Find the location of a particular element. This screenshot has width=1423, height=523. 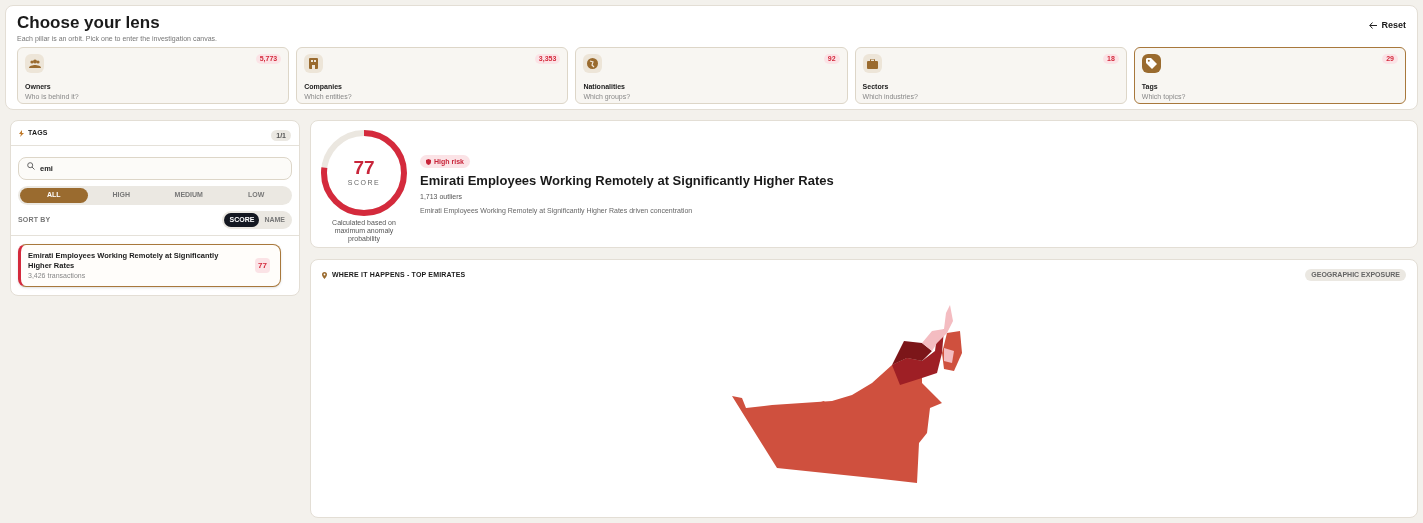

back-arrow-icon is located at coordinates (1373, 26).